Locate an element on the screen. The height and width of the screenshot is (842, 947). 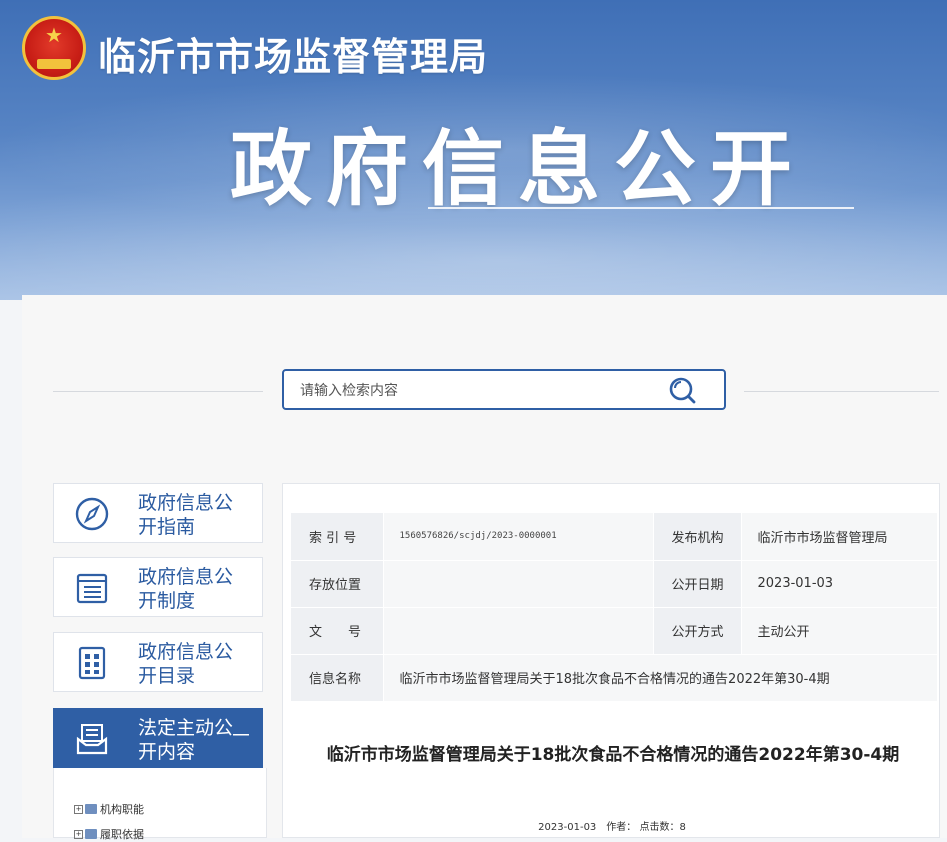
article-title: 临沂市市场监督管理局关于18批次食品不合格情况的通告2022年第30-4期 is located at coordinates (613, 755).